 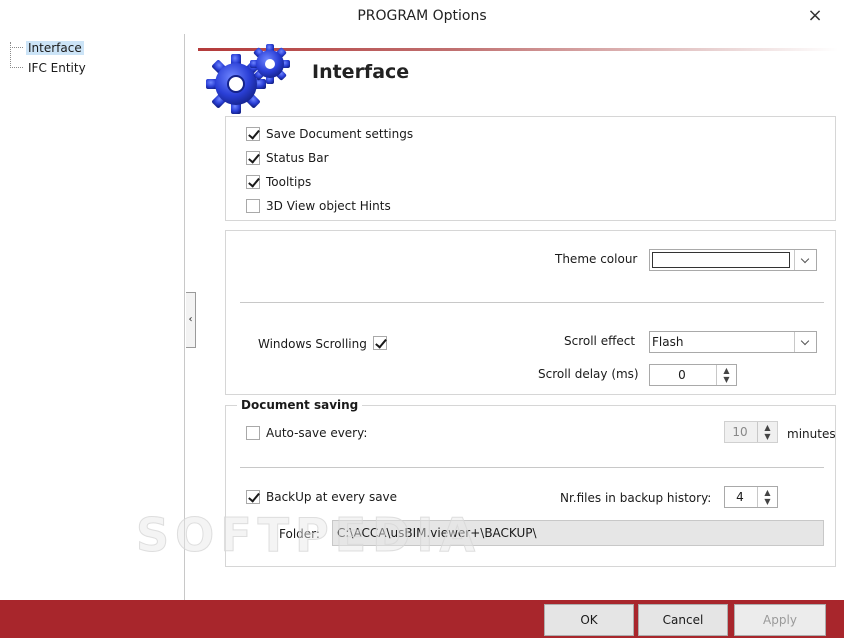 I want to click on gears-icon, so click(x=248, y=79).